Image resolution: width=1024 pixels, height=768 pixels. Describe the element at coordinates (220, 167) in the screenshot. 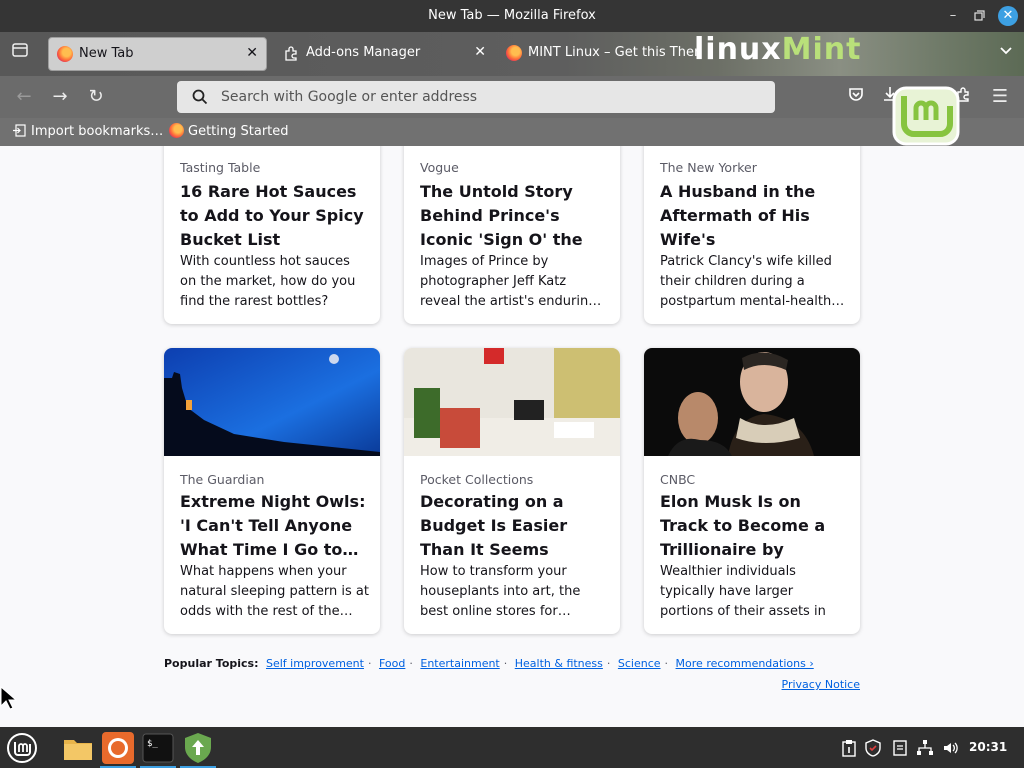

I see `story-source: Tasting Table` at that location.